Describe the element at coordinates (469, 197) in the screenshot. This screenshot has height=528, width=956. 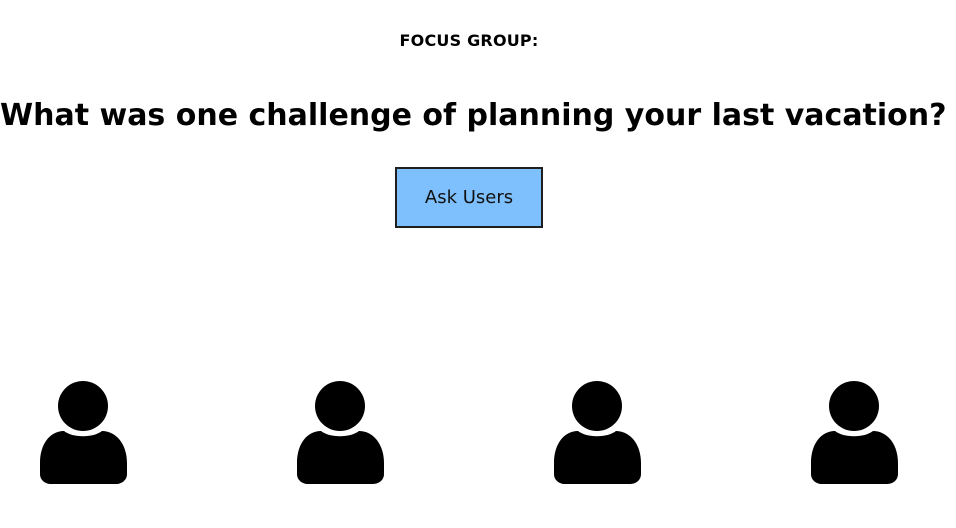
I see `ask-users-button: Ask Users` at that location.